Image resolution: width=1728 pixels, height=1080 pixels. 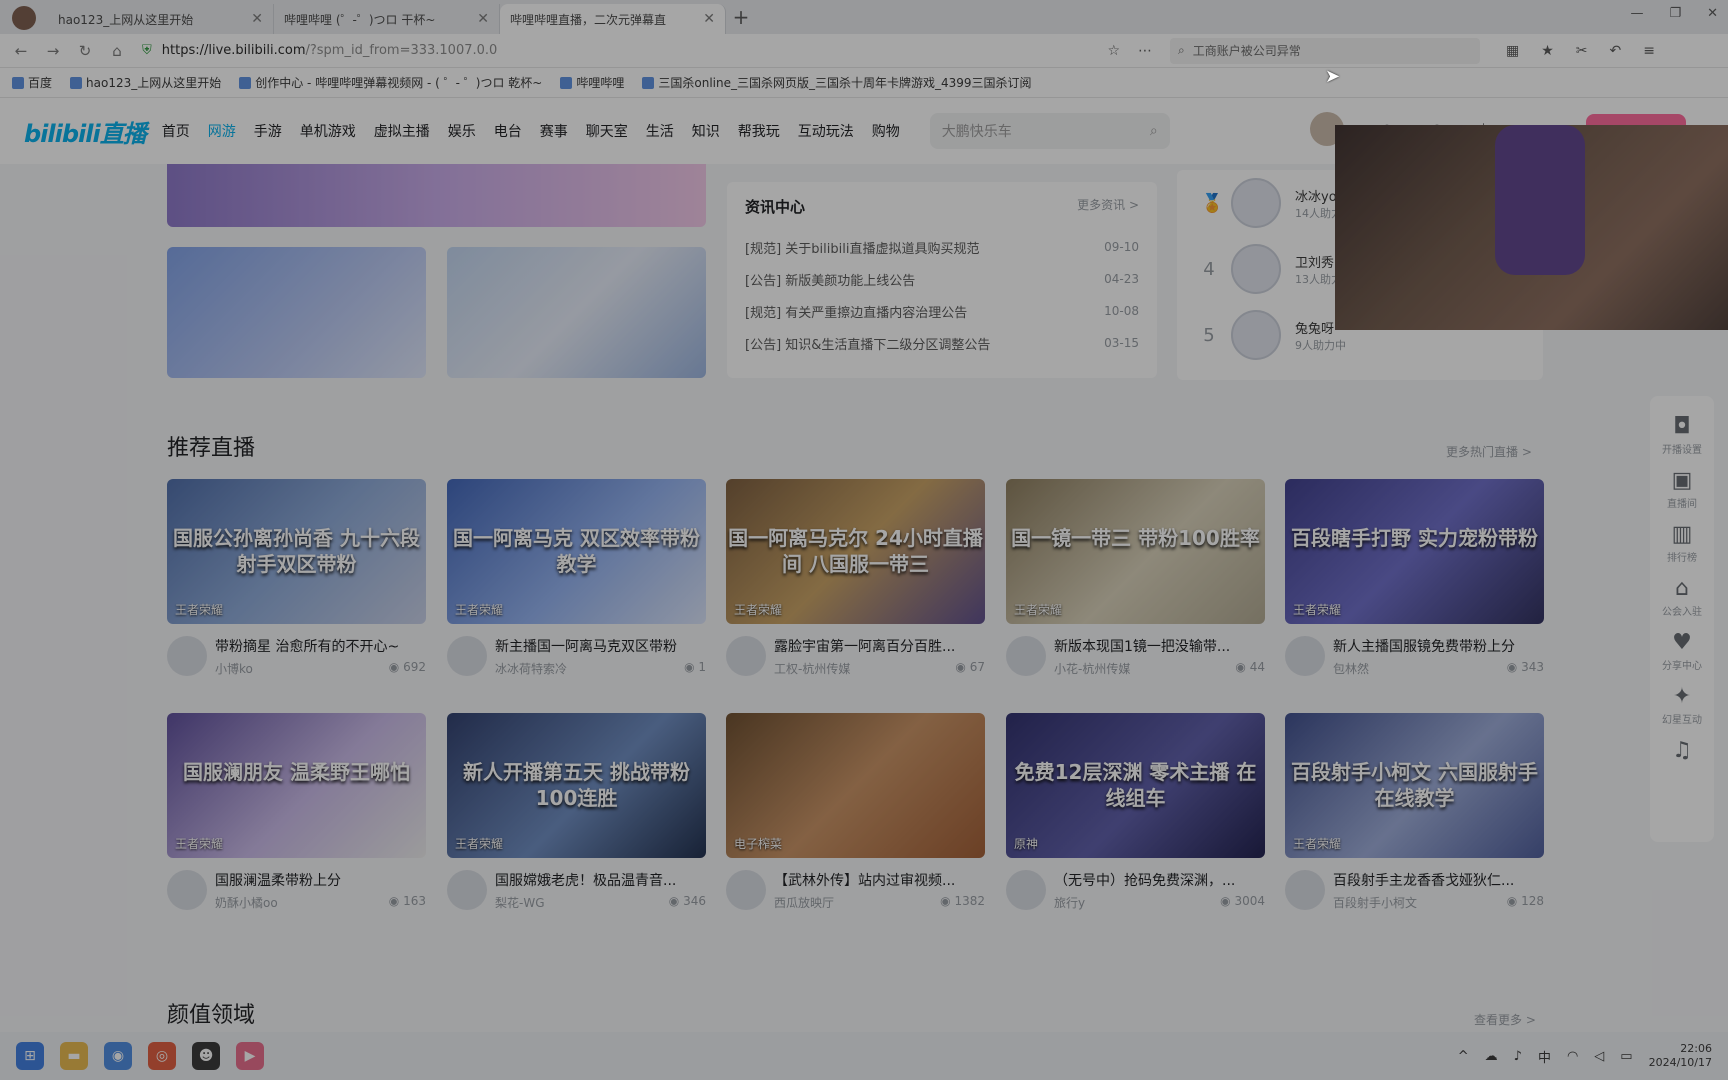 What do you see at coordinates (21, 51) in the screenshot?
I see `back-icon: ←` at bounding box center [21, 51].